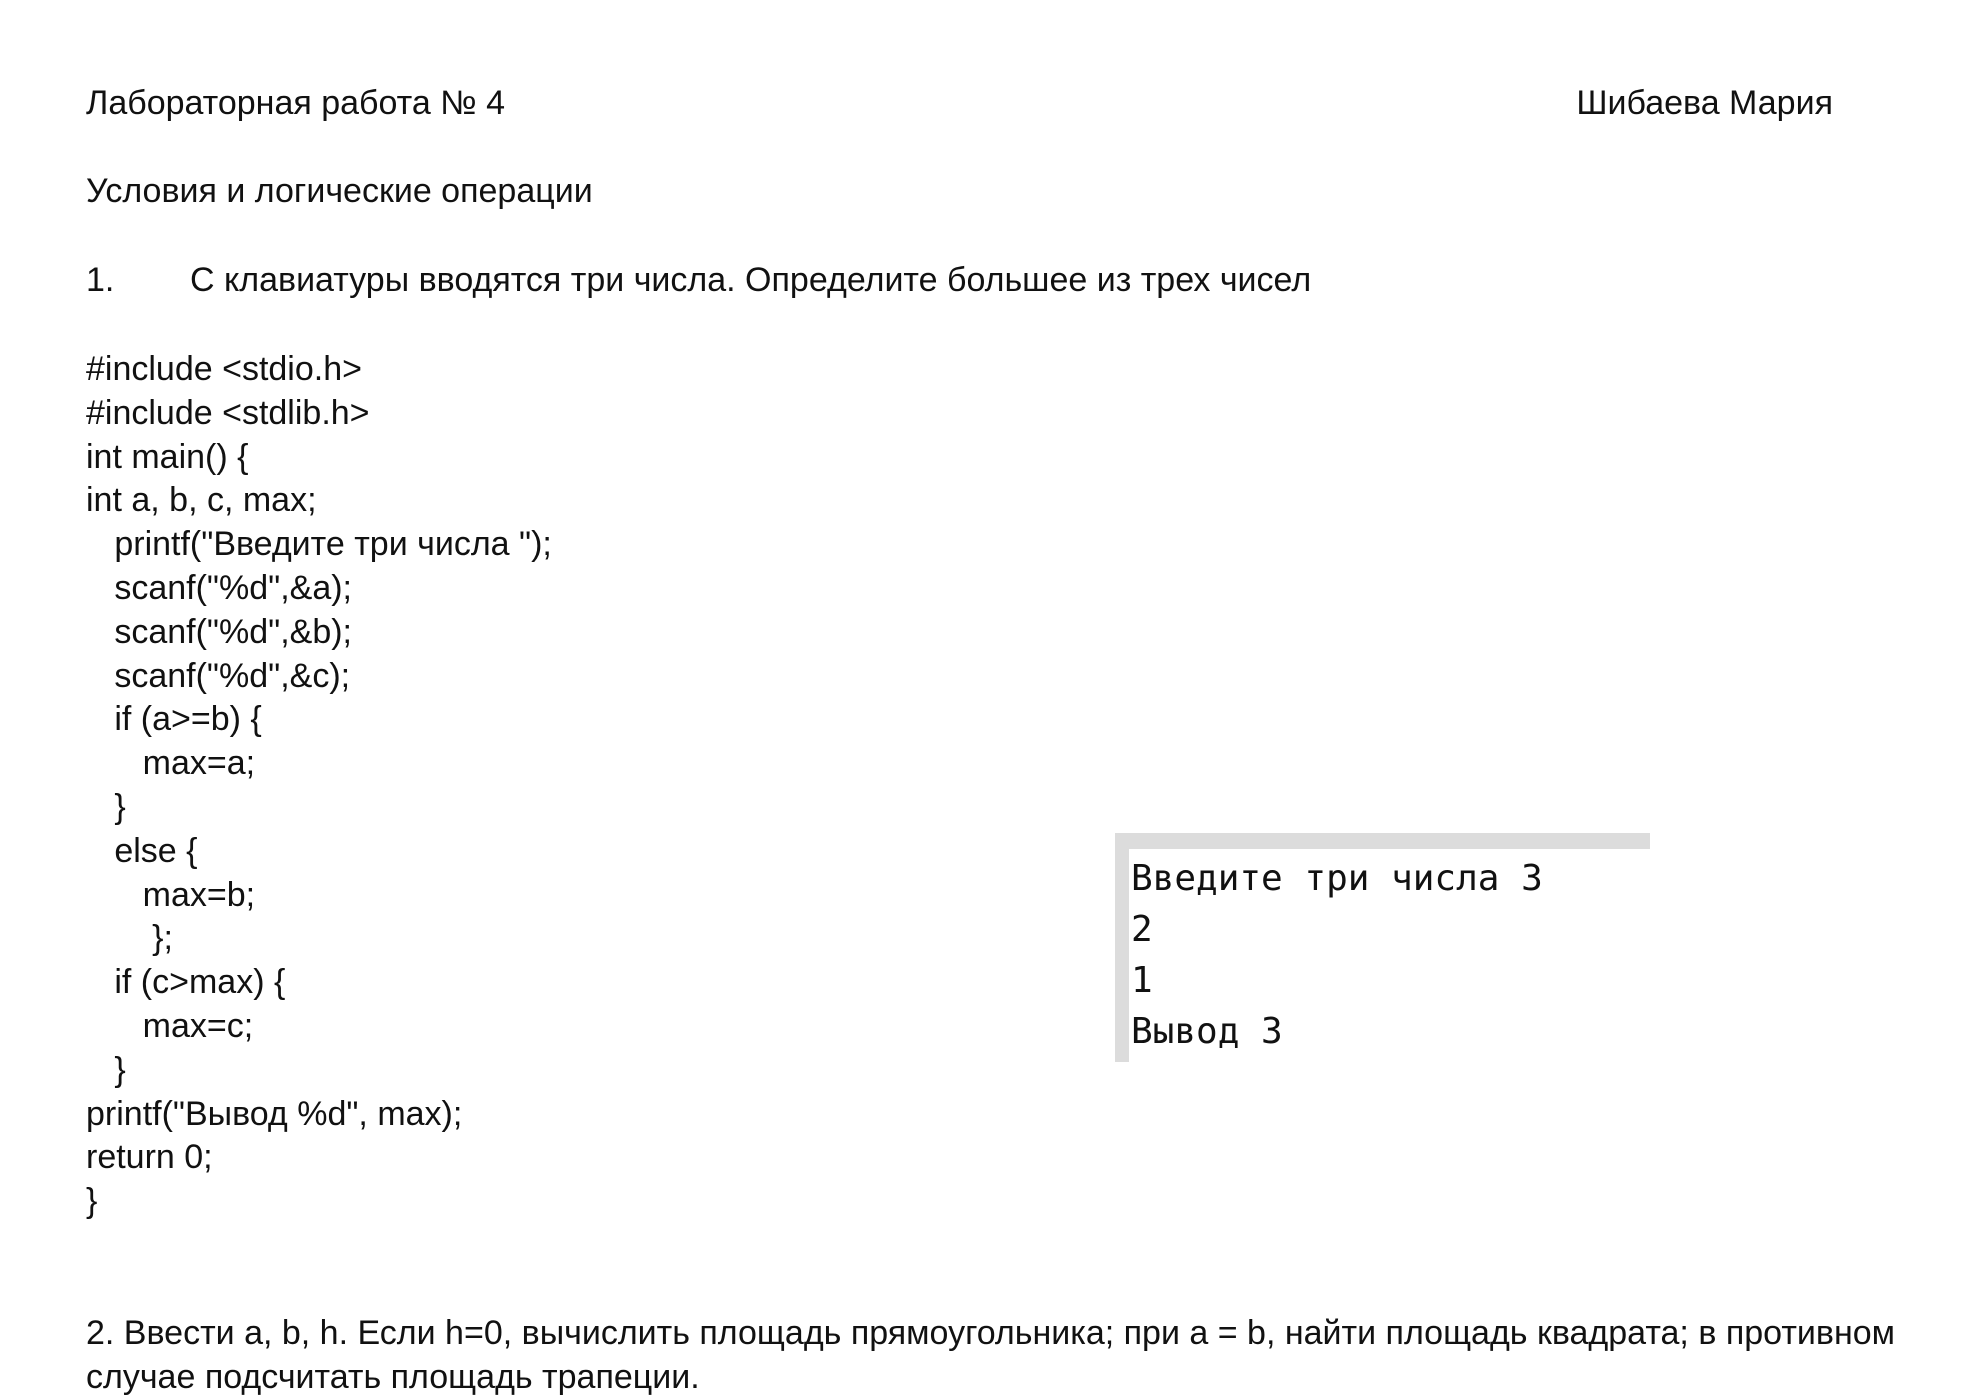 The image size is (1974, 1400). I want to click on console-line: Введите три числа 3, so click(1337, 878).